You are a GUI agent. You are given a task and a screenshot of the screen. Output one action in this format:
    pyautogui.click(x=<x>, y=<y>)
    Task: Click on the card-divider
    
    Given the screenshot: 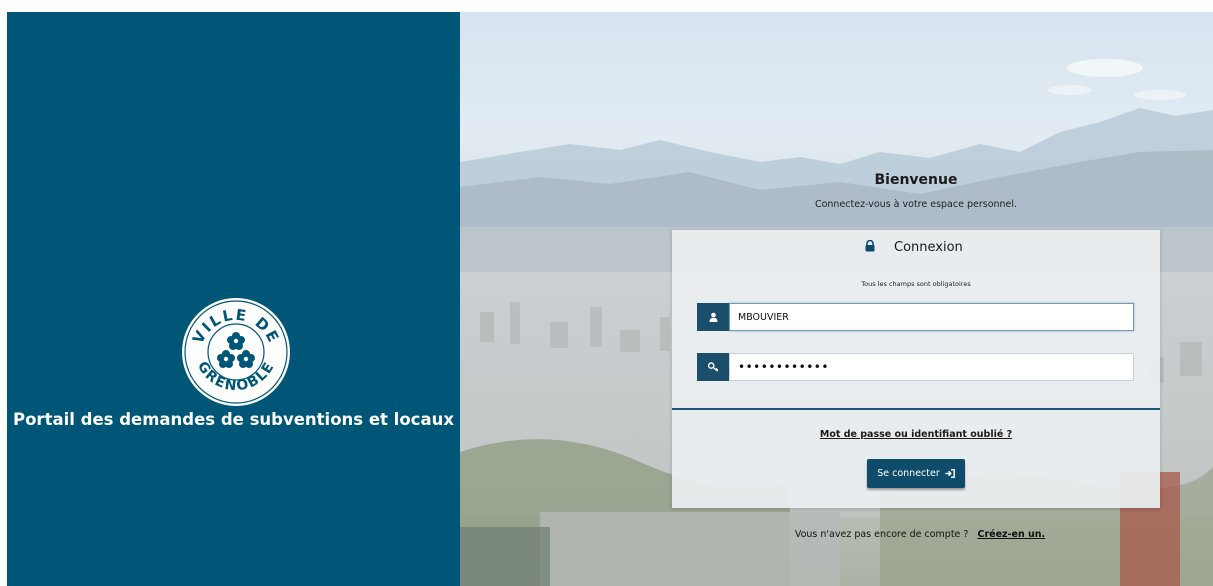 What is the action you would take?
    pyautogui.click(x=916, y=409)
    